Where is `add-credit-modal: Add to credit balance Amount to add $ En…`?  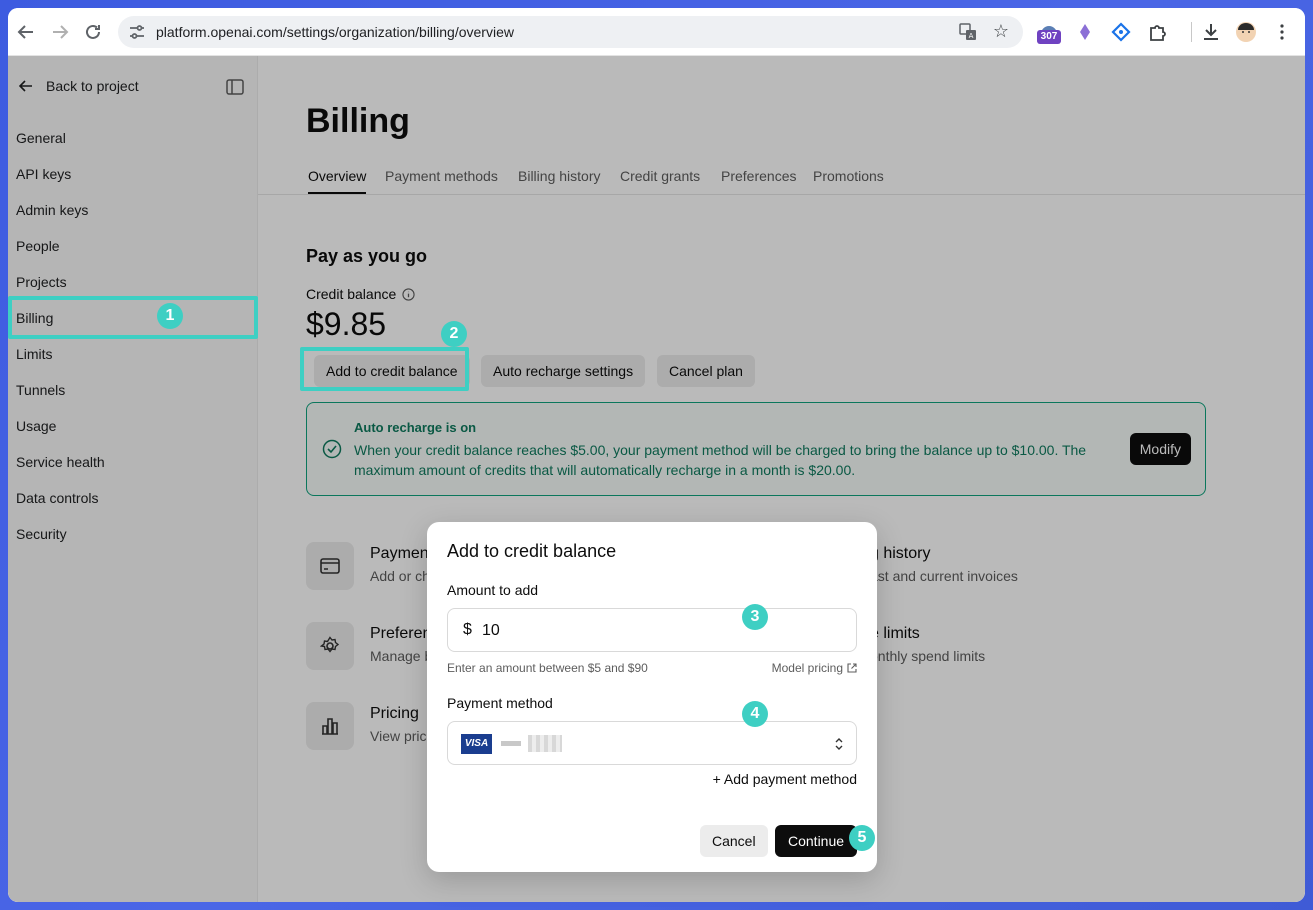 add-credit-modal: Add to credit balance Amount to add $ En… is located at coordinates (652, 697).